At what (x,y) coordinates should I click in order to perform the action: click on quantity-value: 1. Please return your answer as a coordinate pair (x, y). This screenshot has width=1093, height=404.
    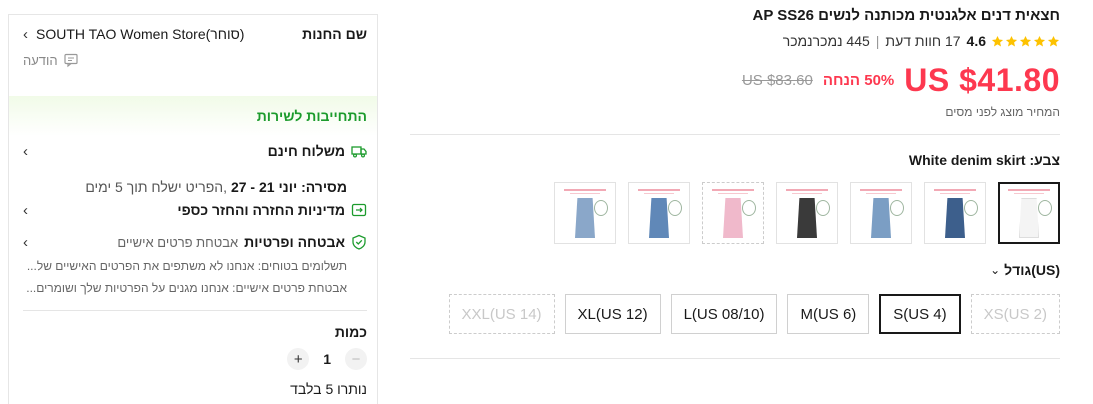
    Looking at the image, I should click on (327, 359).